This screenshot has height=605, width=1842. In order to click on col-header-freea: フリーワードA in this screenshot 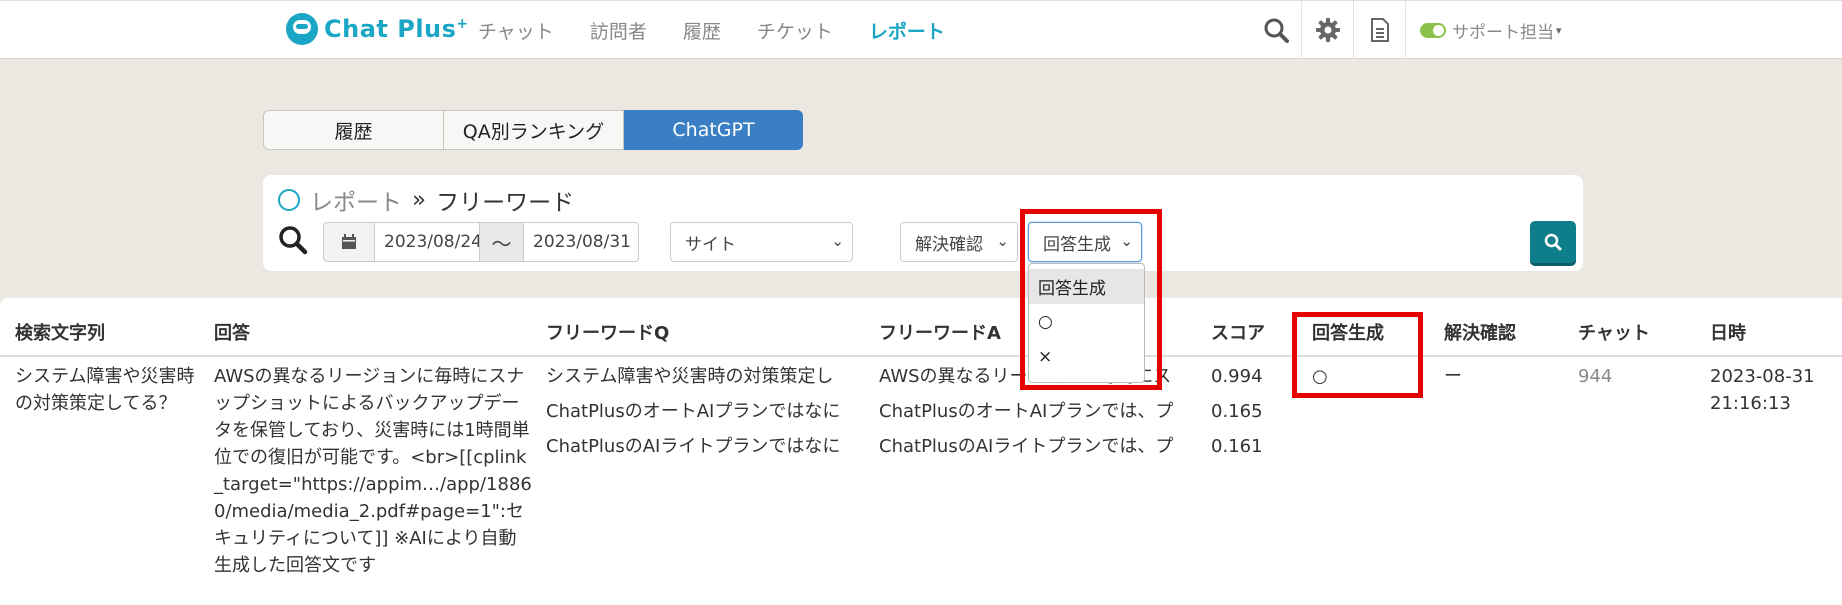, I will do `click(940, 333)`.